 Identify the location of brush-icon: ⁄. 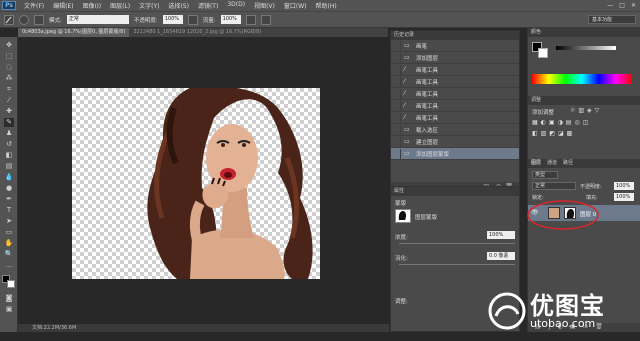
(405, 81).